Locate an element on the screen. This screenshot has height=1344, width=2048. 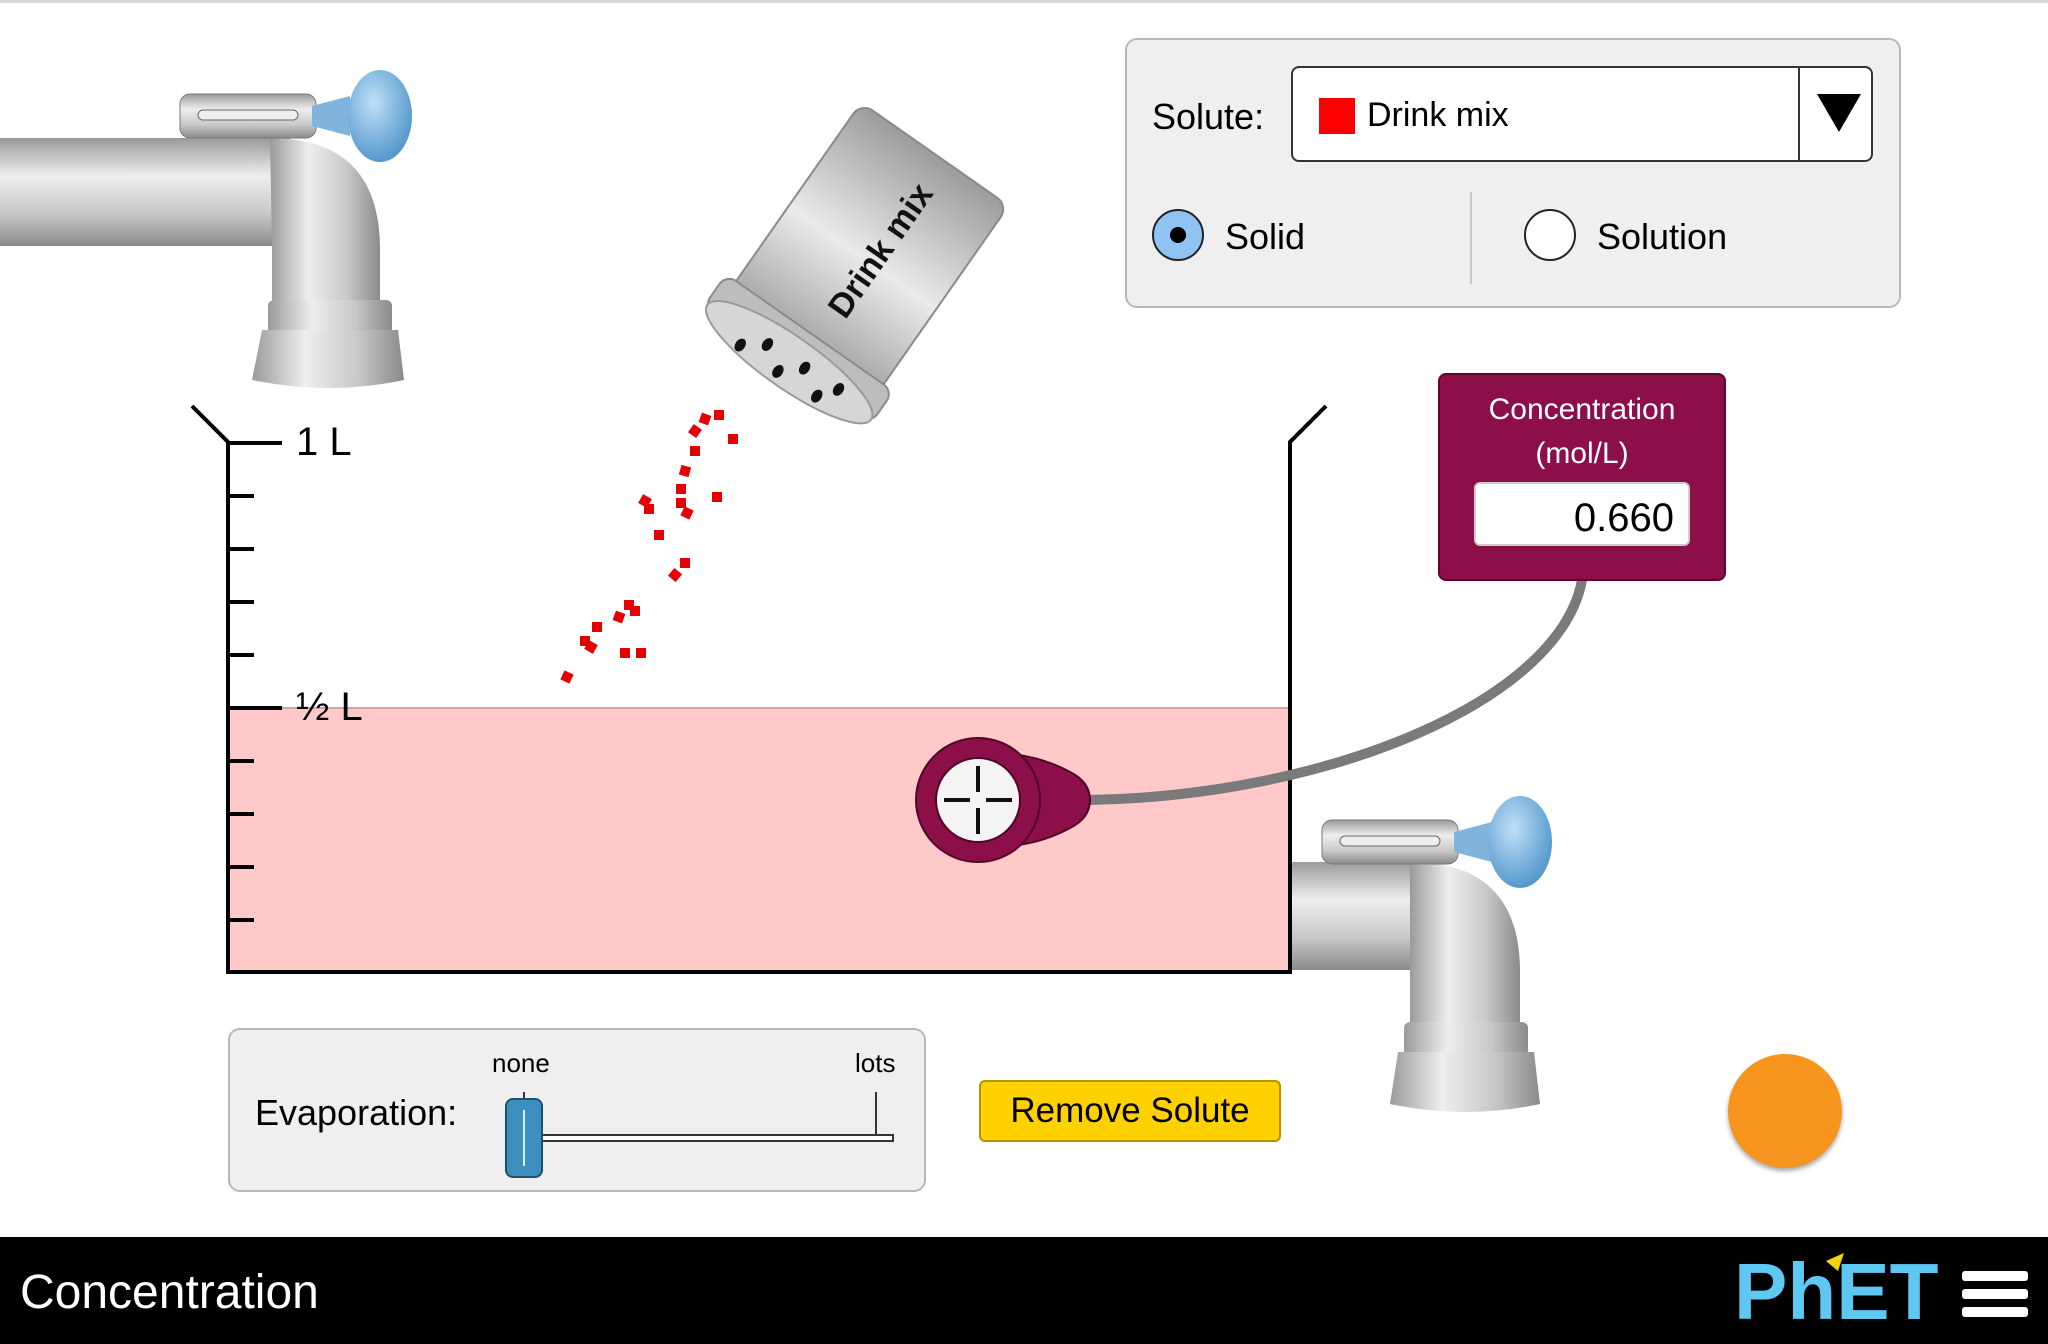
menu-icon is located at coordinates (1995, 1294).